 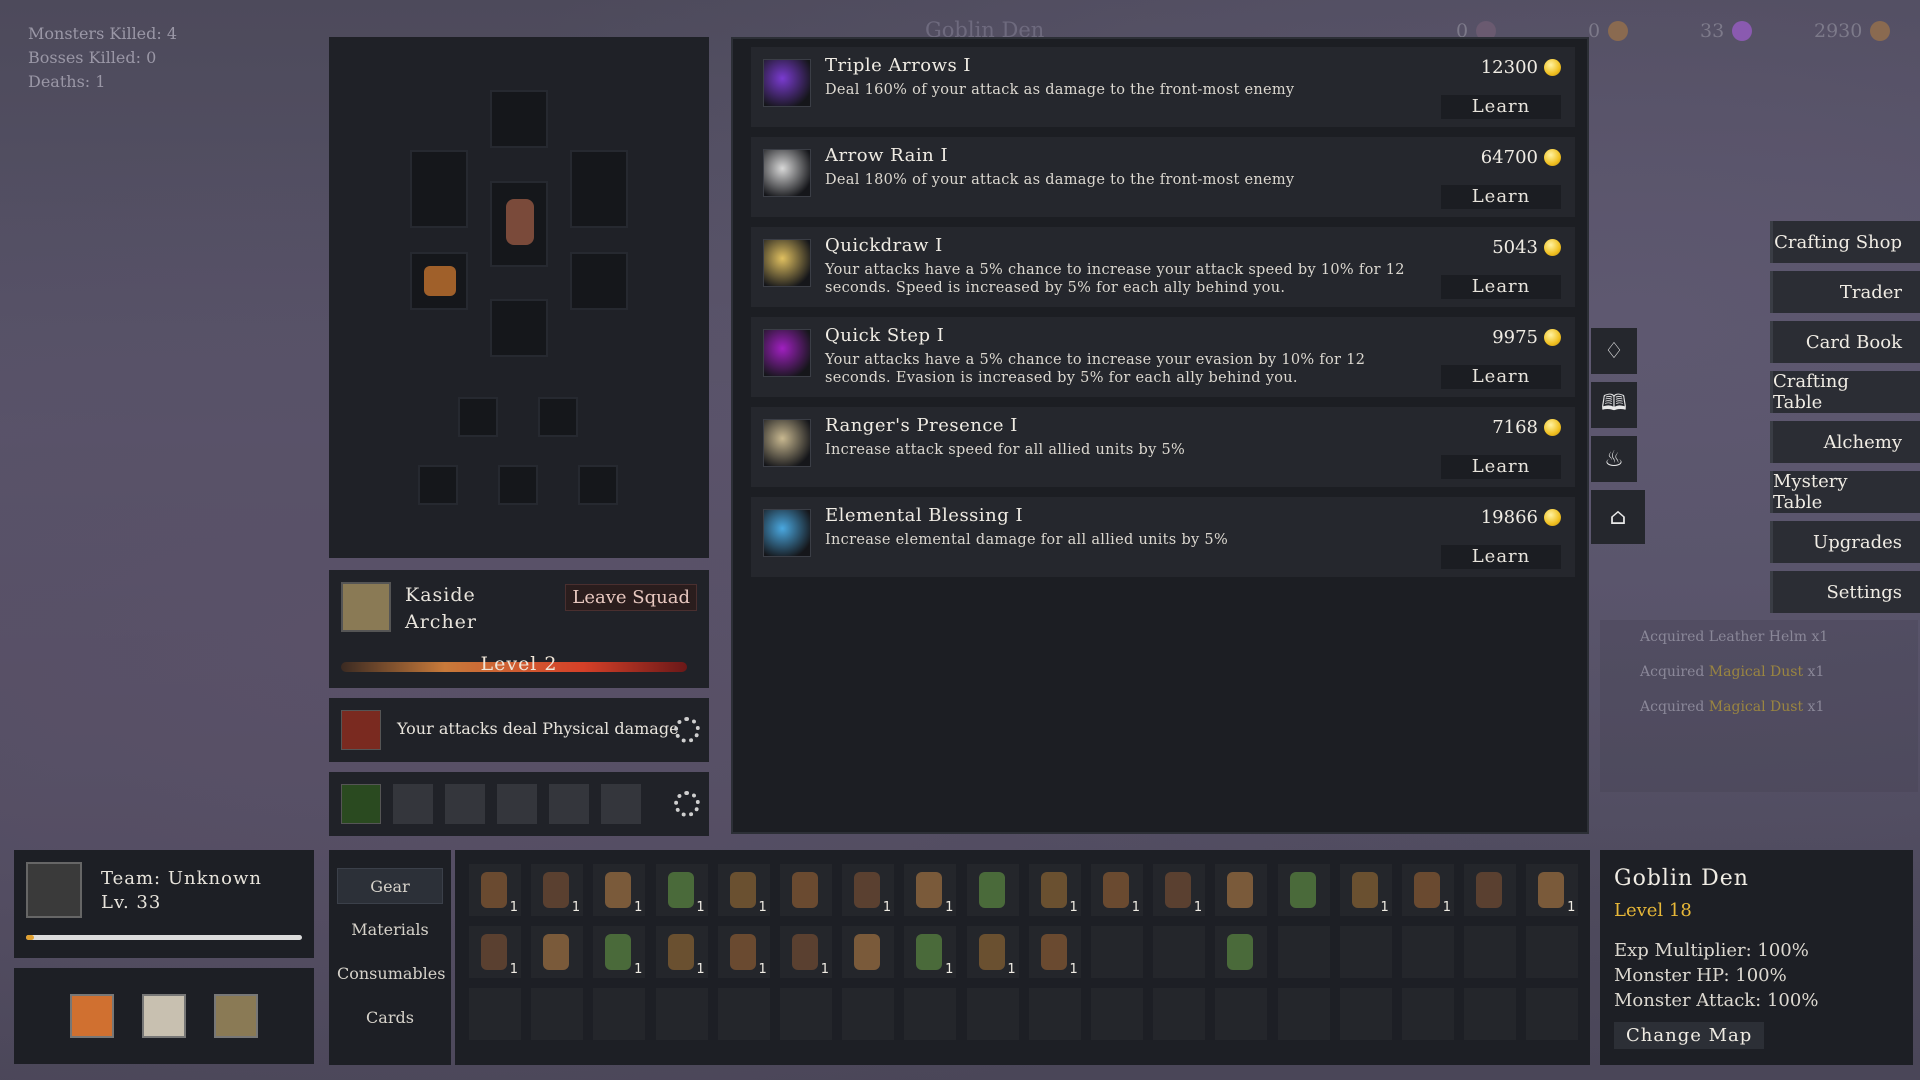 I want to click on offhand-slot, so click(x=599, y=281).